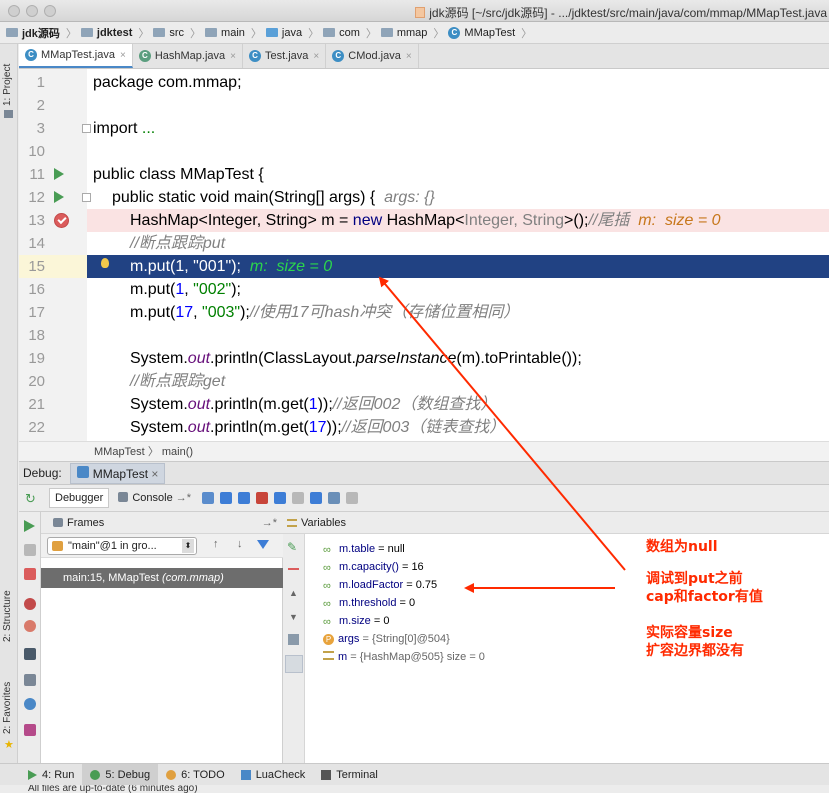 The width and height of the screenshot is (829, 793). I want to click on tab-cmod: C CMod.java ×, so click(372, 56).